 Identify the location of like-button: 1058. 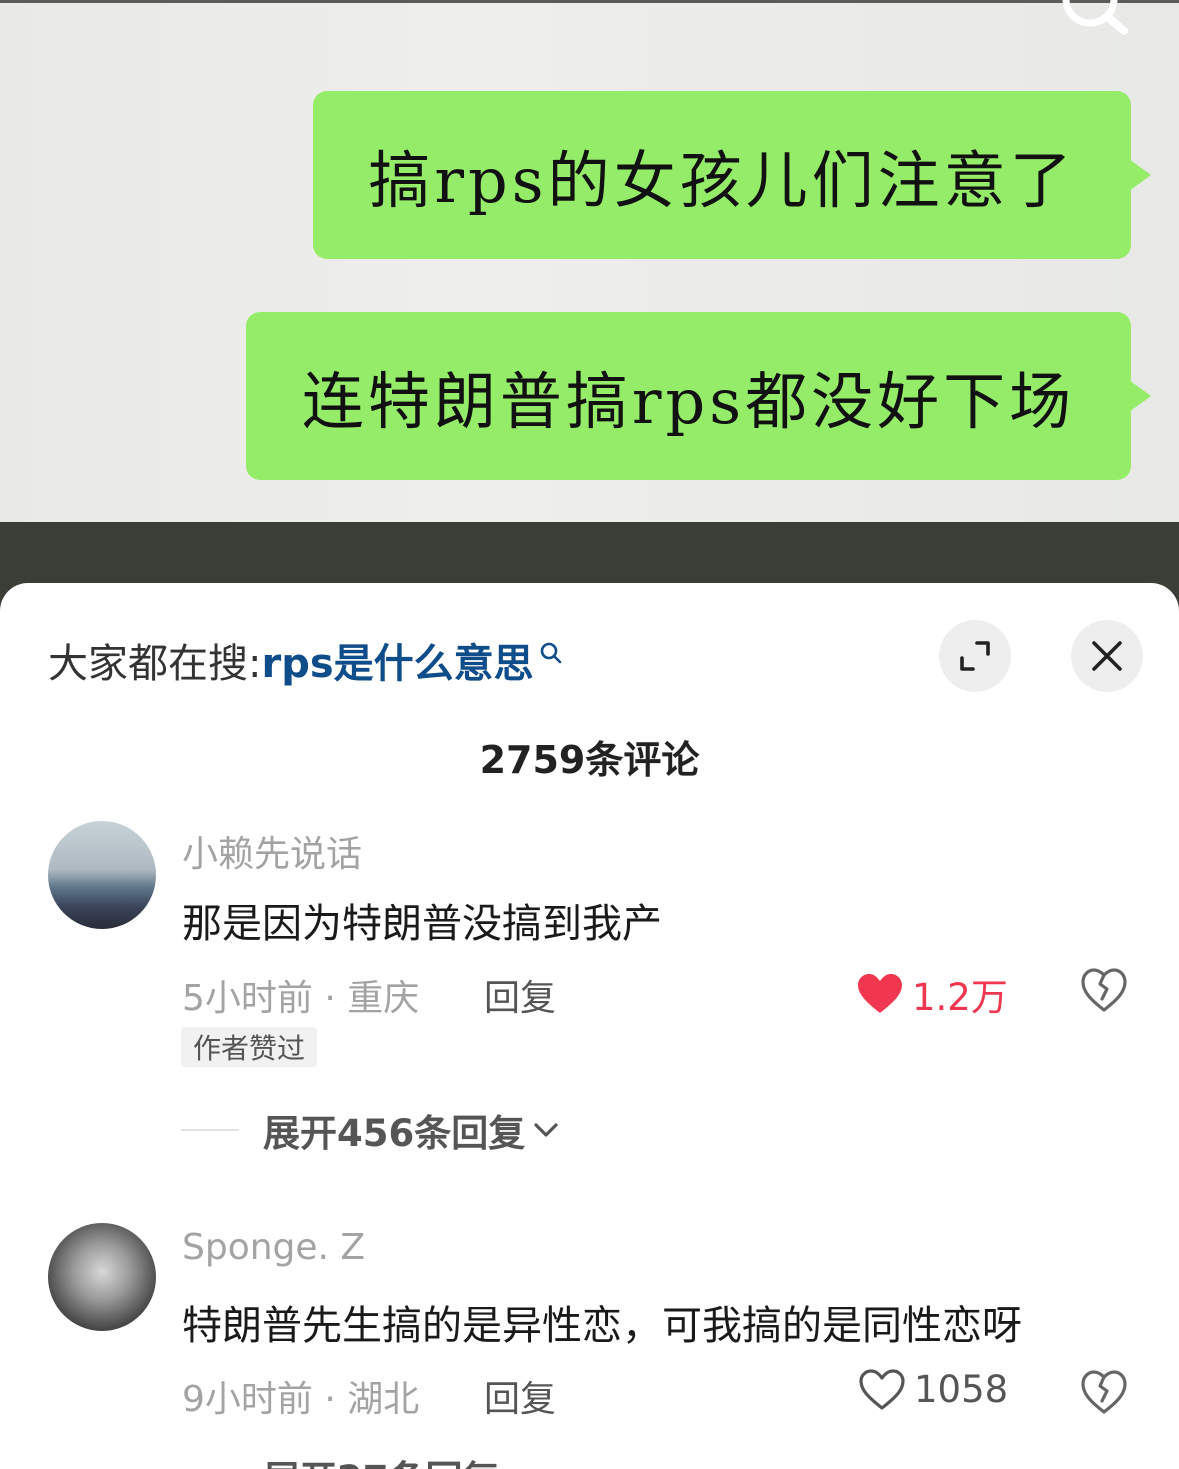
(933, 1389).